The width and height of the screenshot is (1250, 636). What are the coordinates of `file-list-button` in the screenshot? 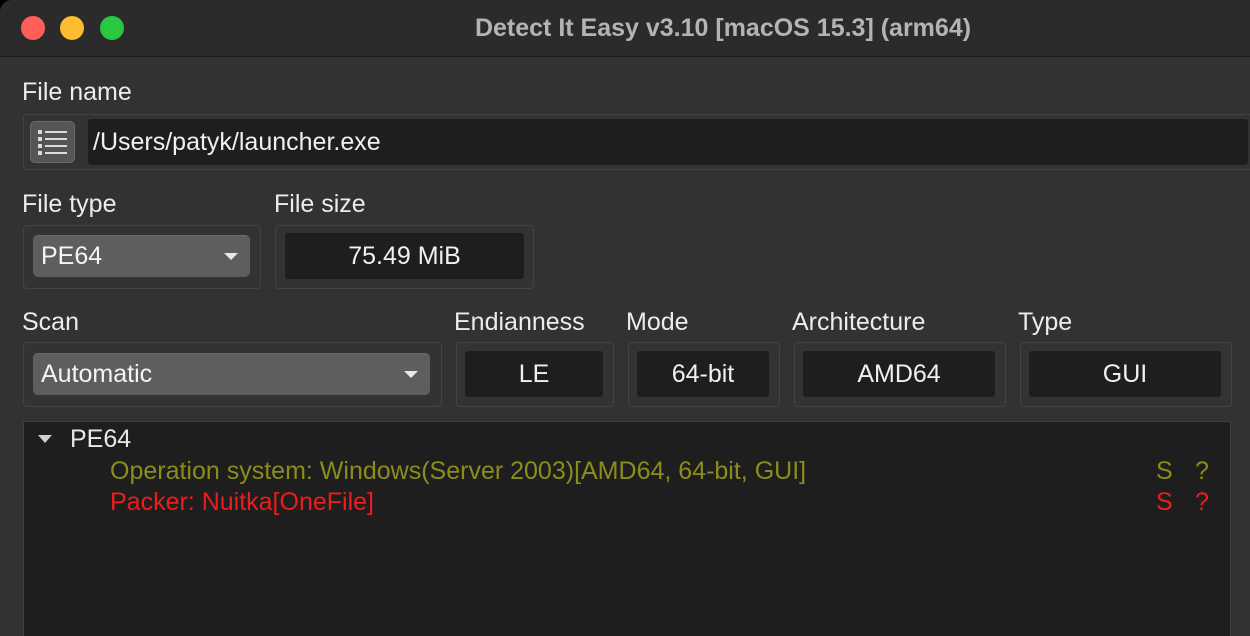 It's located at (52, 142).